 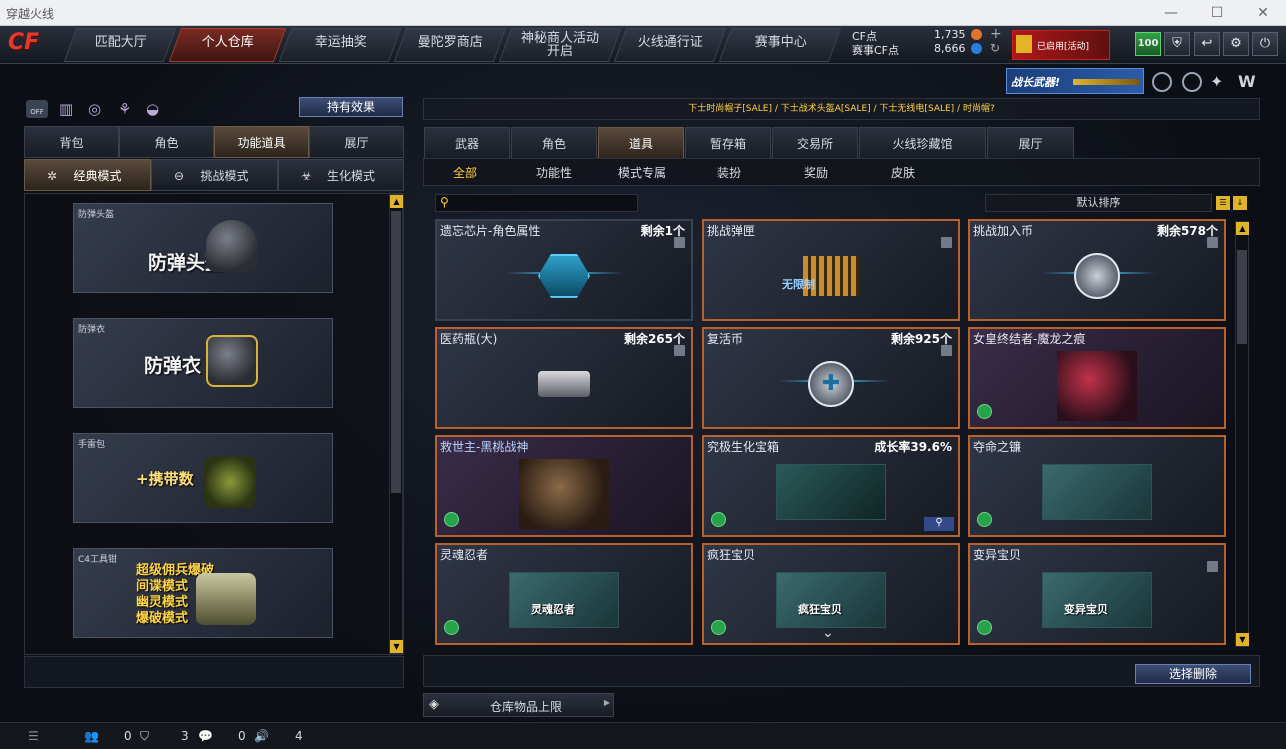 I want to click on item-card: 救世主-黑桃战神, so click(x=564, y=486).